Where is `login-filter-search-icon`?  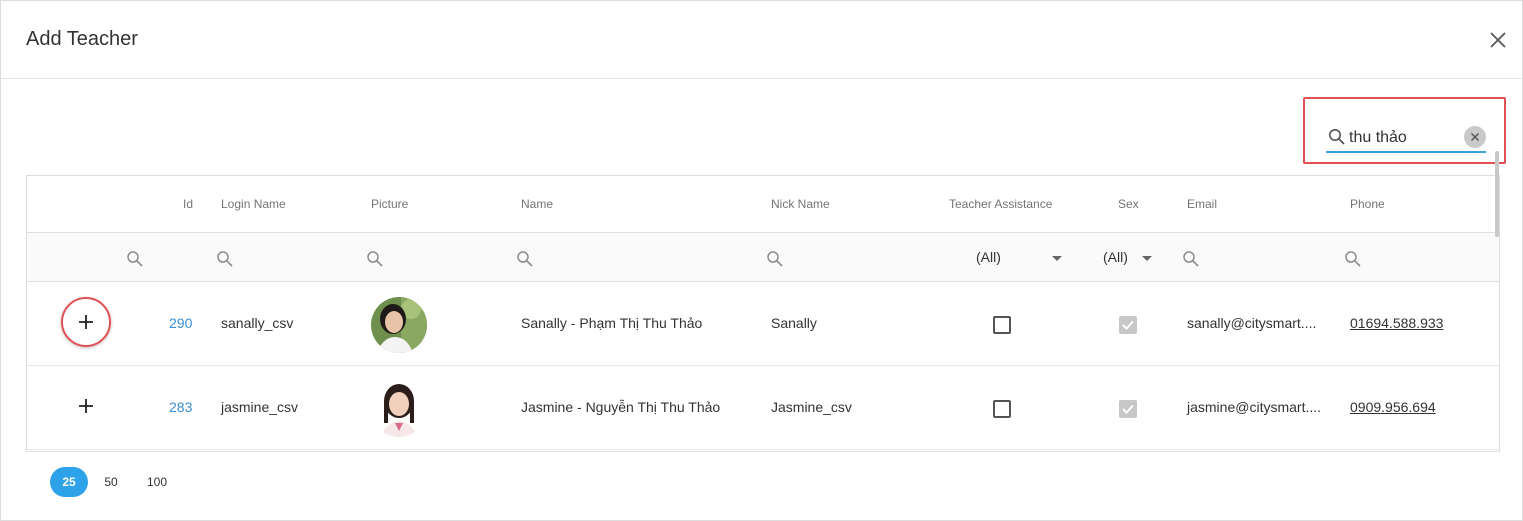 login-filter-search-icon is located at coordinates (225, 259).